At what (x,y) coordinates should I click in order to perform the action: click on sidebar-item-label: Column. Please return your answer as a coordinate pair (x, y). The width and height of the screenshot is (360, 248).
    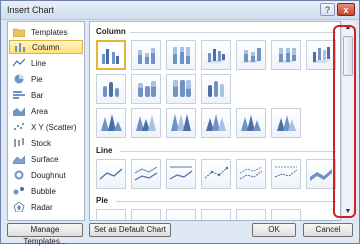
    Looking at the image, I should click on (46, 47).